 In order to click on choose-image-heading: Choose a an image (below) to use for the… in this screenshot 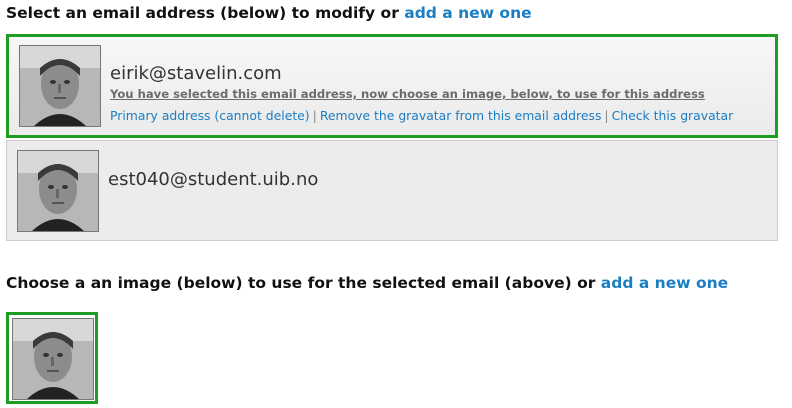, I will do `click(367, 283)`.